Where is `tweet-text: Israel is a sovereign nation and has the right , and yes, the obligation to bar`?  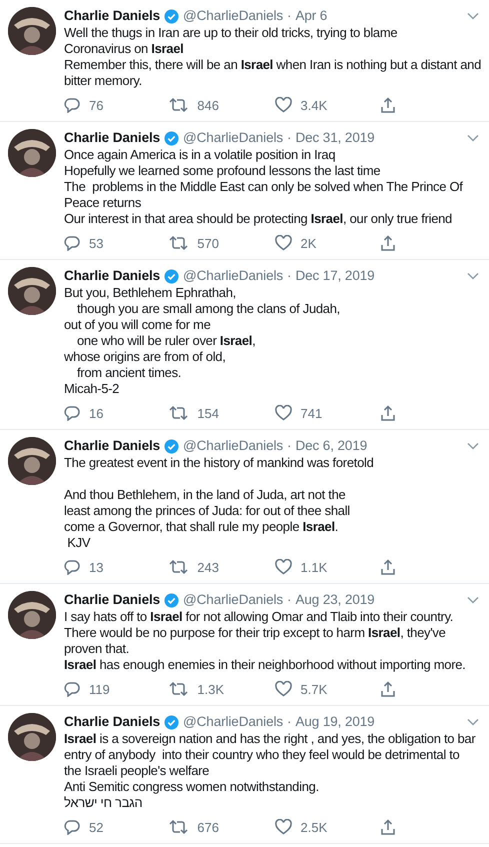 tweet-text: Israel is a sovereign nation and has the right , and yes, the obligation to bar is located at coordinates (270, 739).